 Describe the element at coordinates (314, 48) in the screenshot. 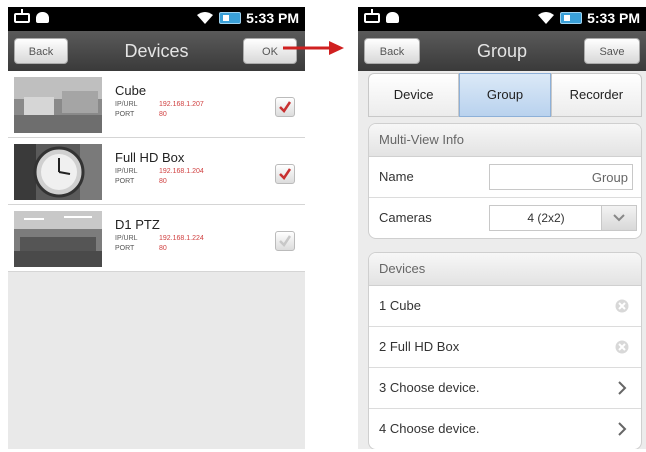

I see `flow-arrow-icon` at that location.